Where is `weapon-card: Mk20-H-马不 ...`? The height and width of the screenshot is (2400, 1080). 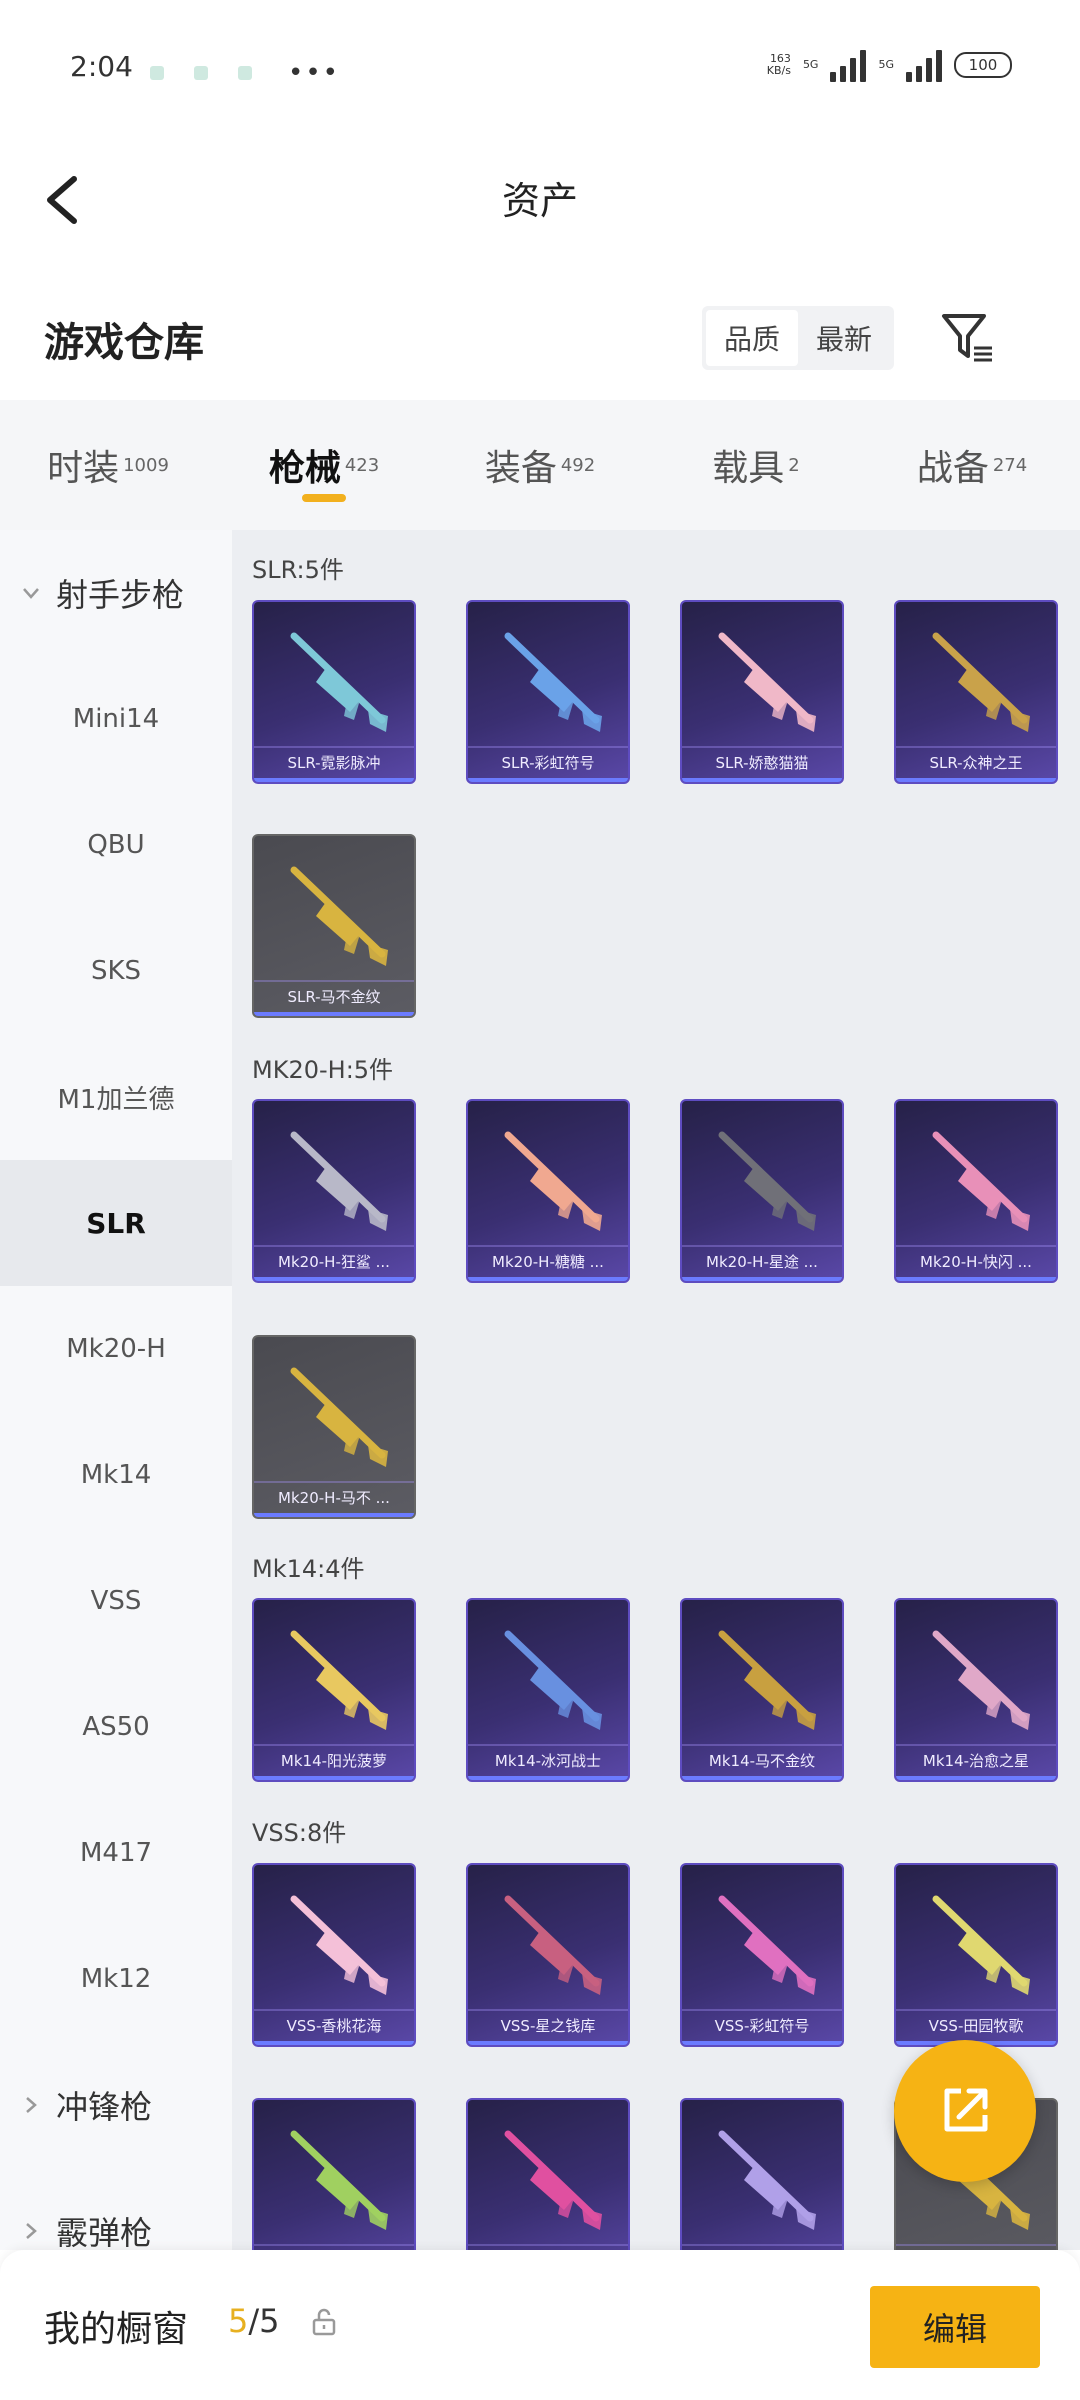
weapon-card: Mk20-H-马不 ... is located at coordinates (334, 1427).